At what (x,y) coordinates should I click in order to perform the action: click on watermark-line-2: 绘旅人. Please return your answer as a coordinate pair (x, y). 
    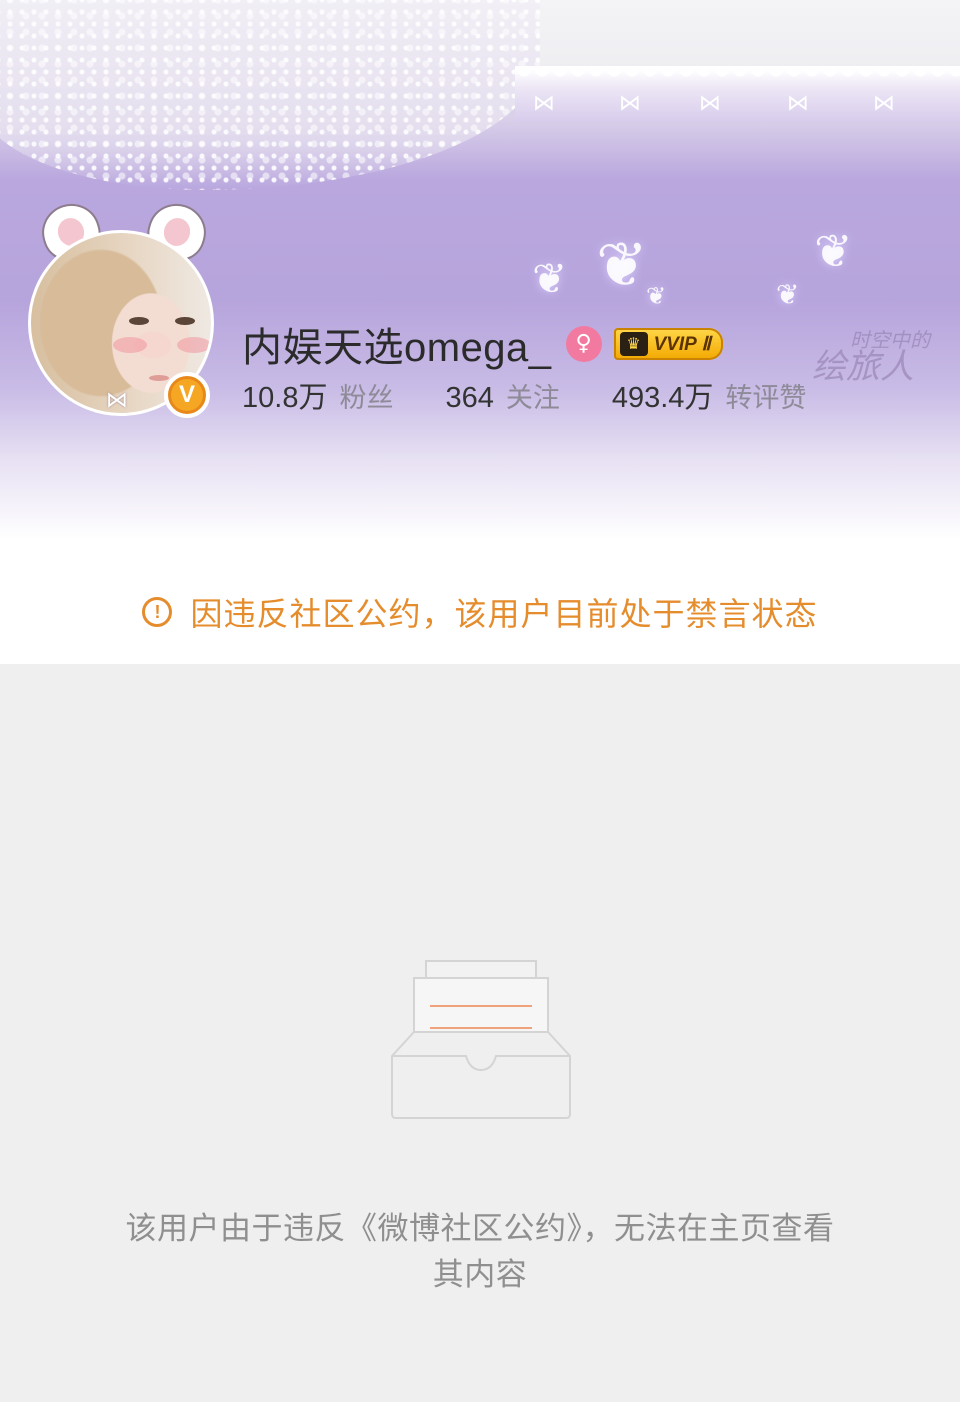
    Looking at the image, I should click on (863, 367).